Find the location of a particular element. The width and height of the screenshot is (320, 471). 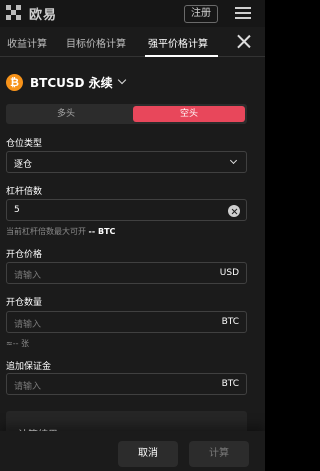

logo-text: 欧易 is located at coordinates (43, 15).